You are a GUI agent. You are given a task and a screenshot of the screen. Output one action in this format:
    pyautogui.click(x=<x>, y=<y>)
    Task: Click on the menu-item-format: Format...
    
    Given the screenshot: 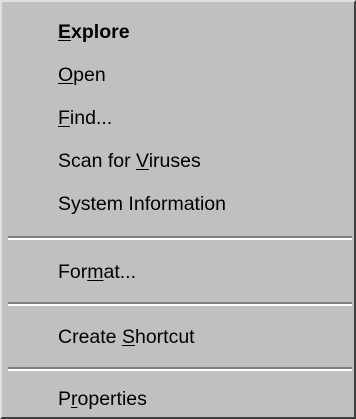 What is the action you would take?
    pyautogui.click(x=201, y=272)
    